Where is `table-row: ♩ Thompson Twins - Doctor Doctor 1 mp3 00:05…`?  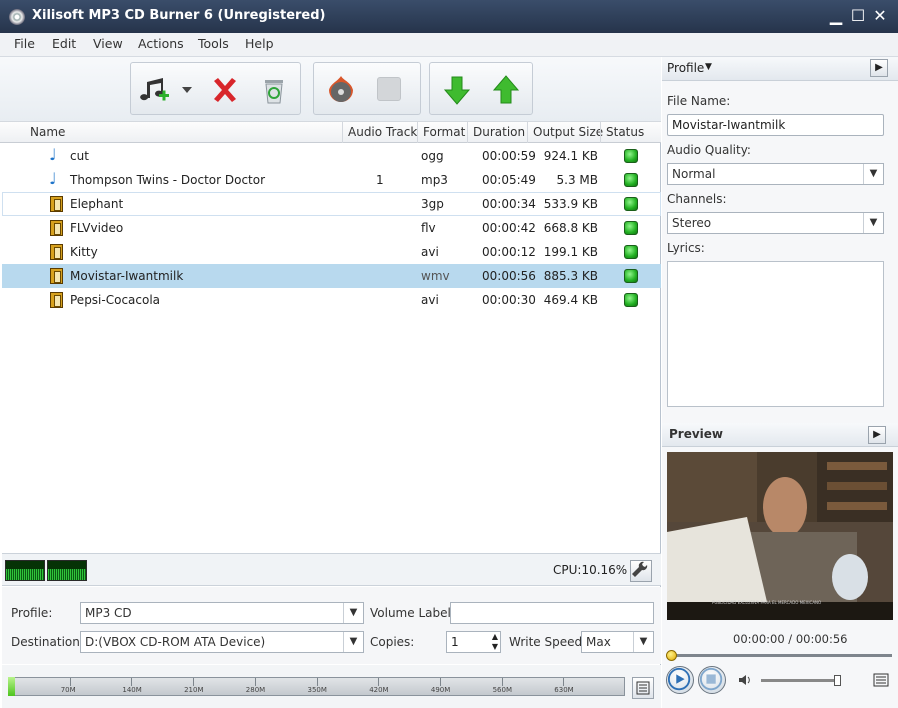
table-row: ♩ Thompson Twins - Doctor Doctor 1 mp3 00:05… is located at coordinates (331, 180).